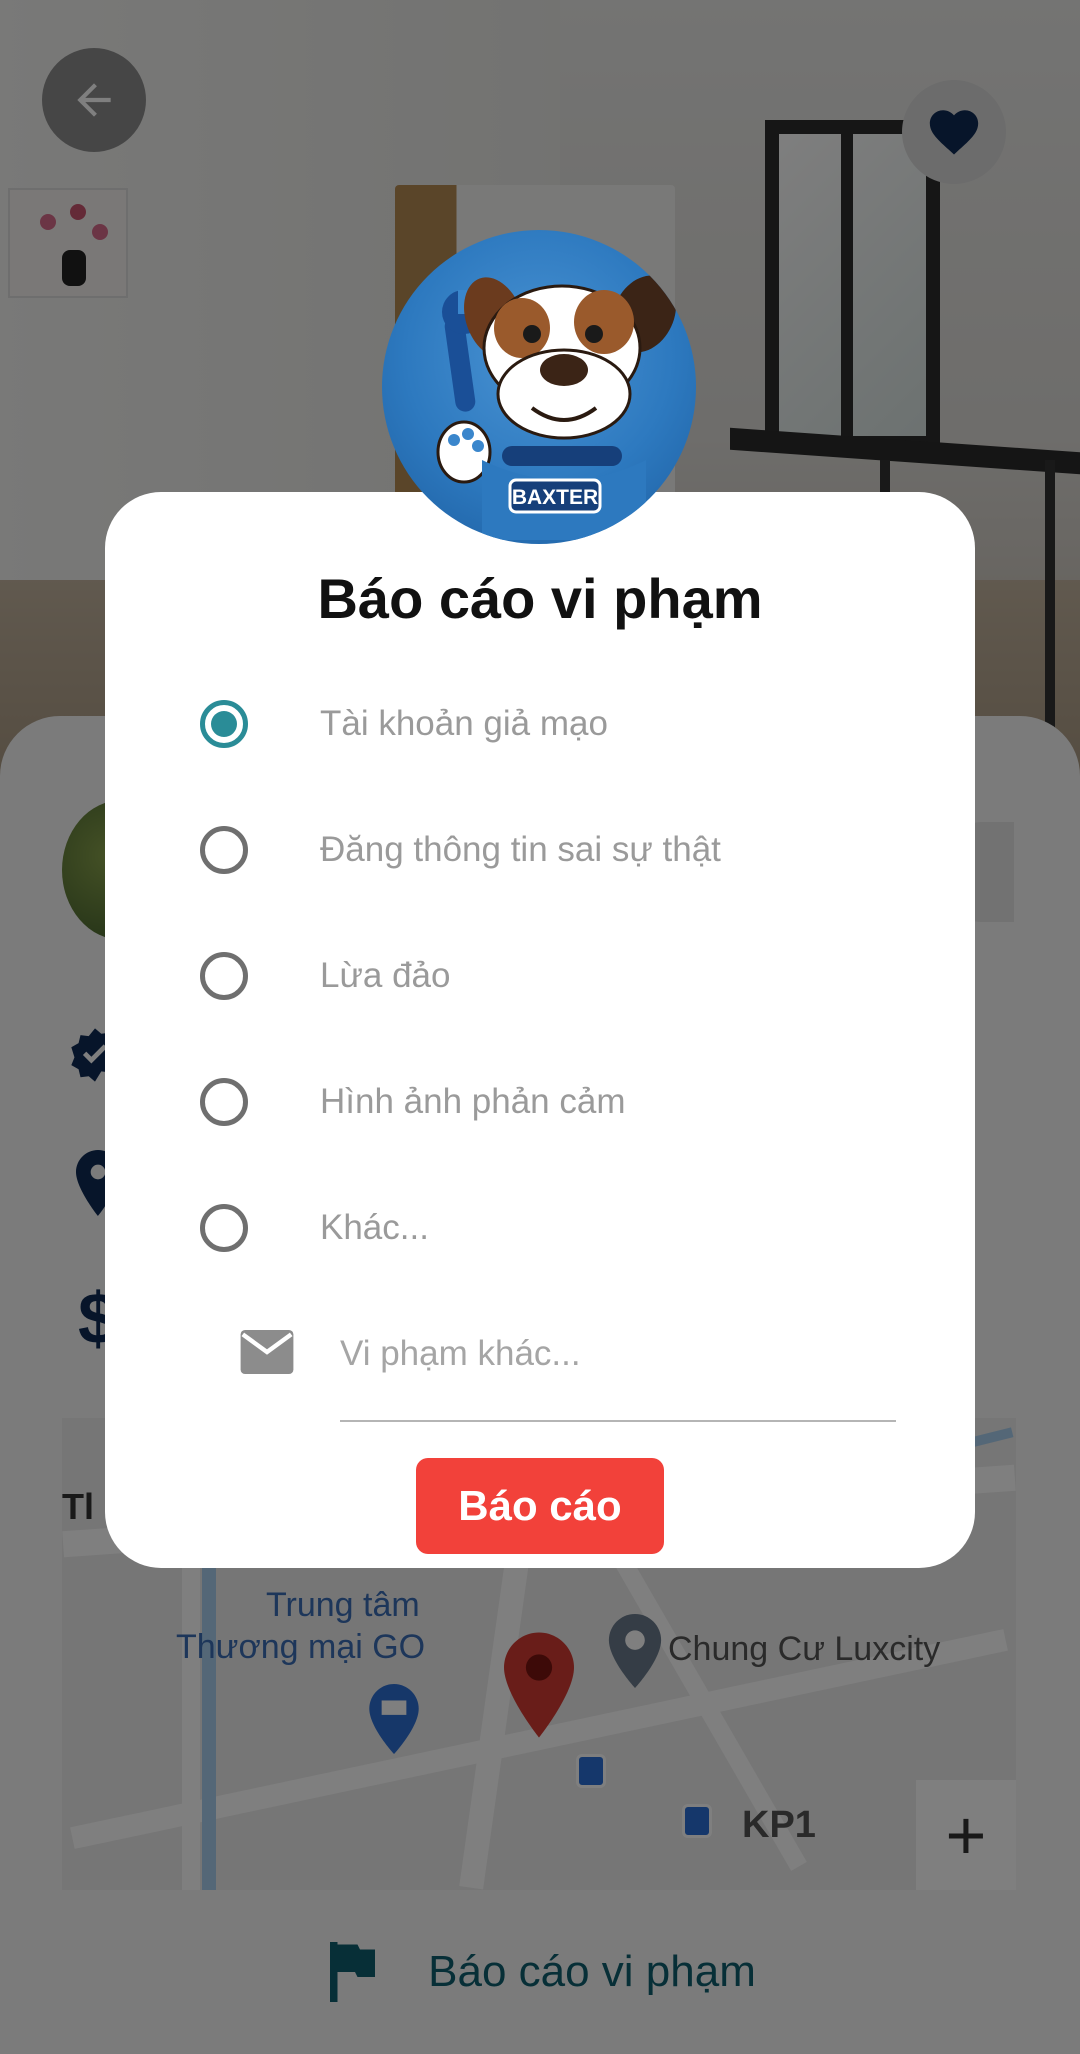 The width and height of the screenshot is (1080, 2054). I want to click on dog-mascot-logo: BAXTER, so click(556, 407).